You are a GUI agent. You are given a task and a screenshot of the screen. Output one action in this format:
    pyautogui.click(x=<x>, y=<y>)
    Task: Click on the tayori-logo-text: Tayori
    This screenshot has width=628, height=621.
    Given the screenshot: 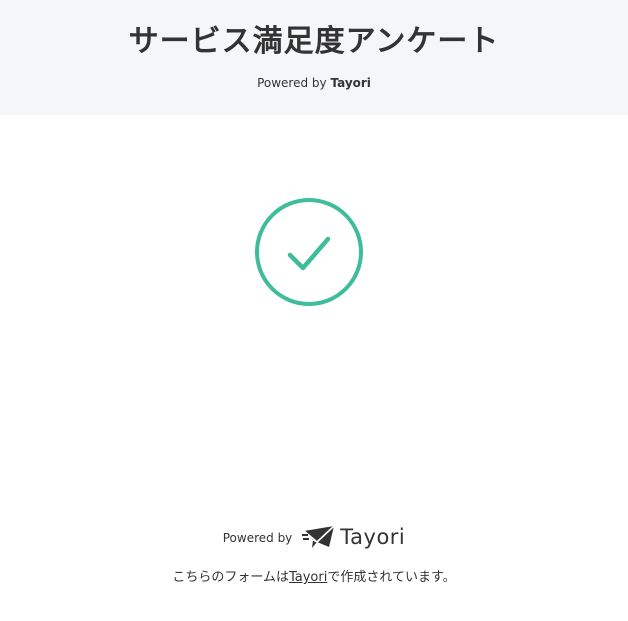 What is the action you would take?
    pyautogui.click(x=373, y=537)
    